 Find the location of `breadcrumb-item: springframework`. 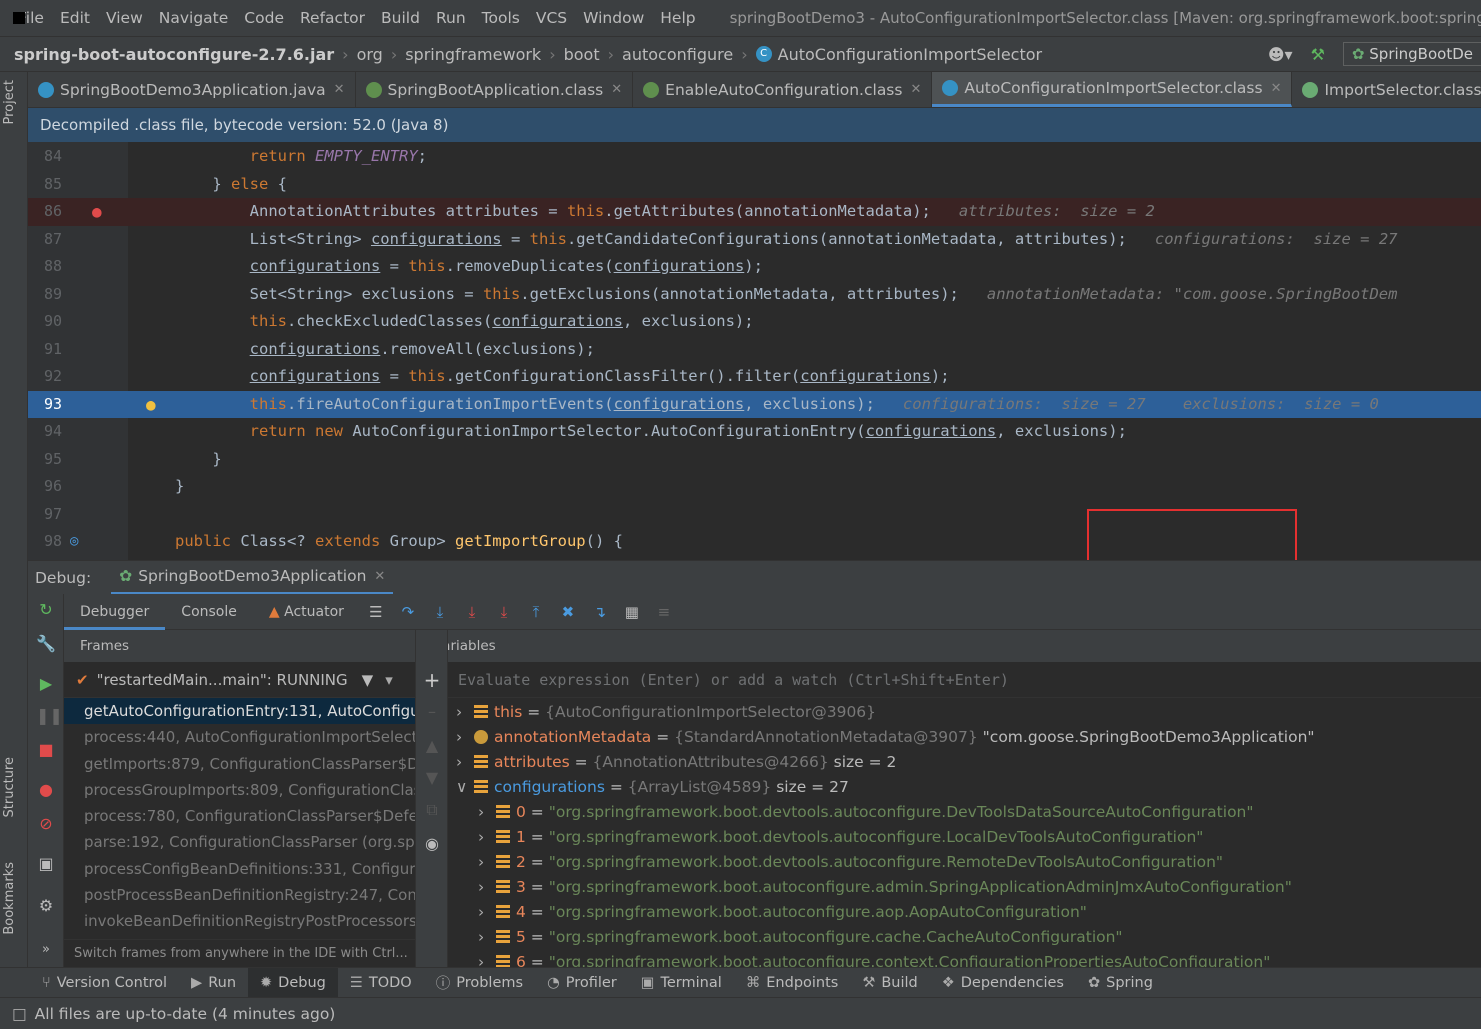

breadcrumb-item: springframework is located at coordinates (473, 54).